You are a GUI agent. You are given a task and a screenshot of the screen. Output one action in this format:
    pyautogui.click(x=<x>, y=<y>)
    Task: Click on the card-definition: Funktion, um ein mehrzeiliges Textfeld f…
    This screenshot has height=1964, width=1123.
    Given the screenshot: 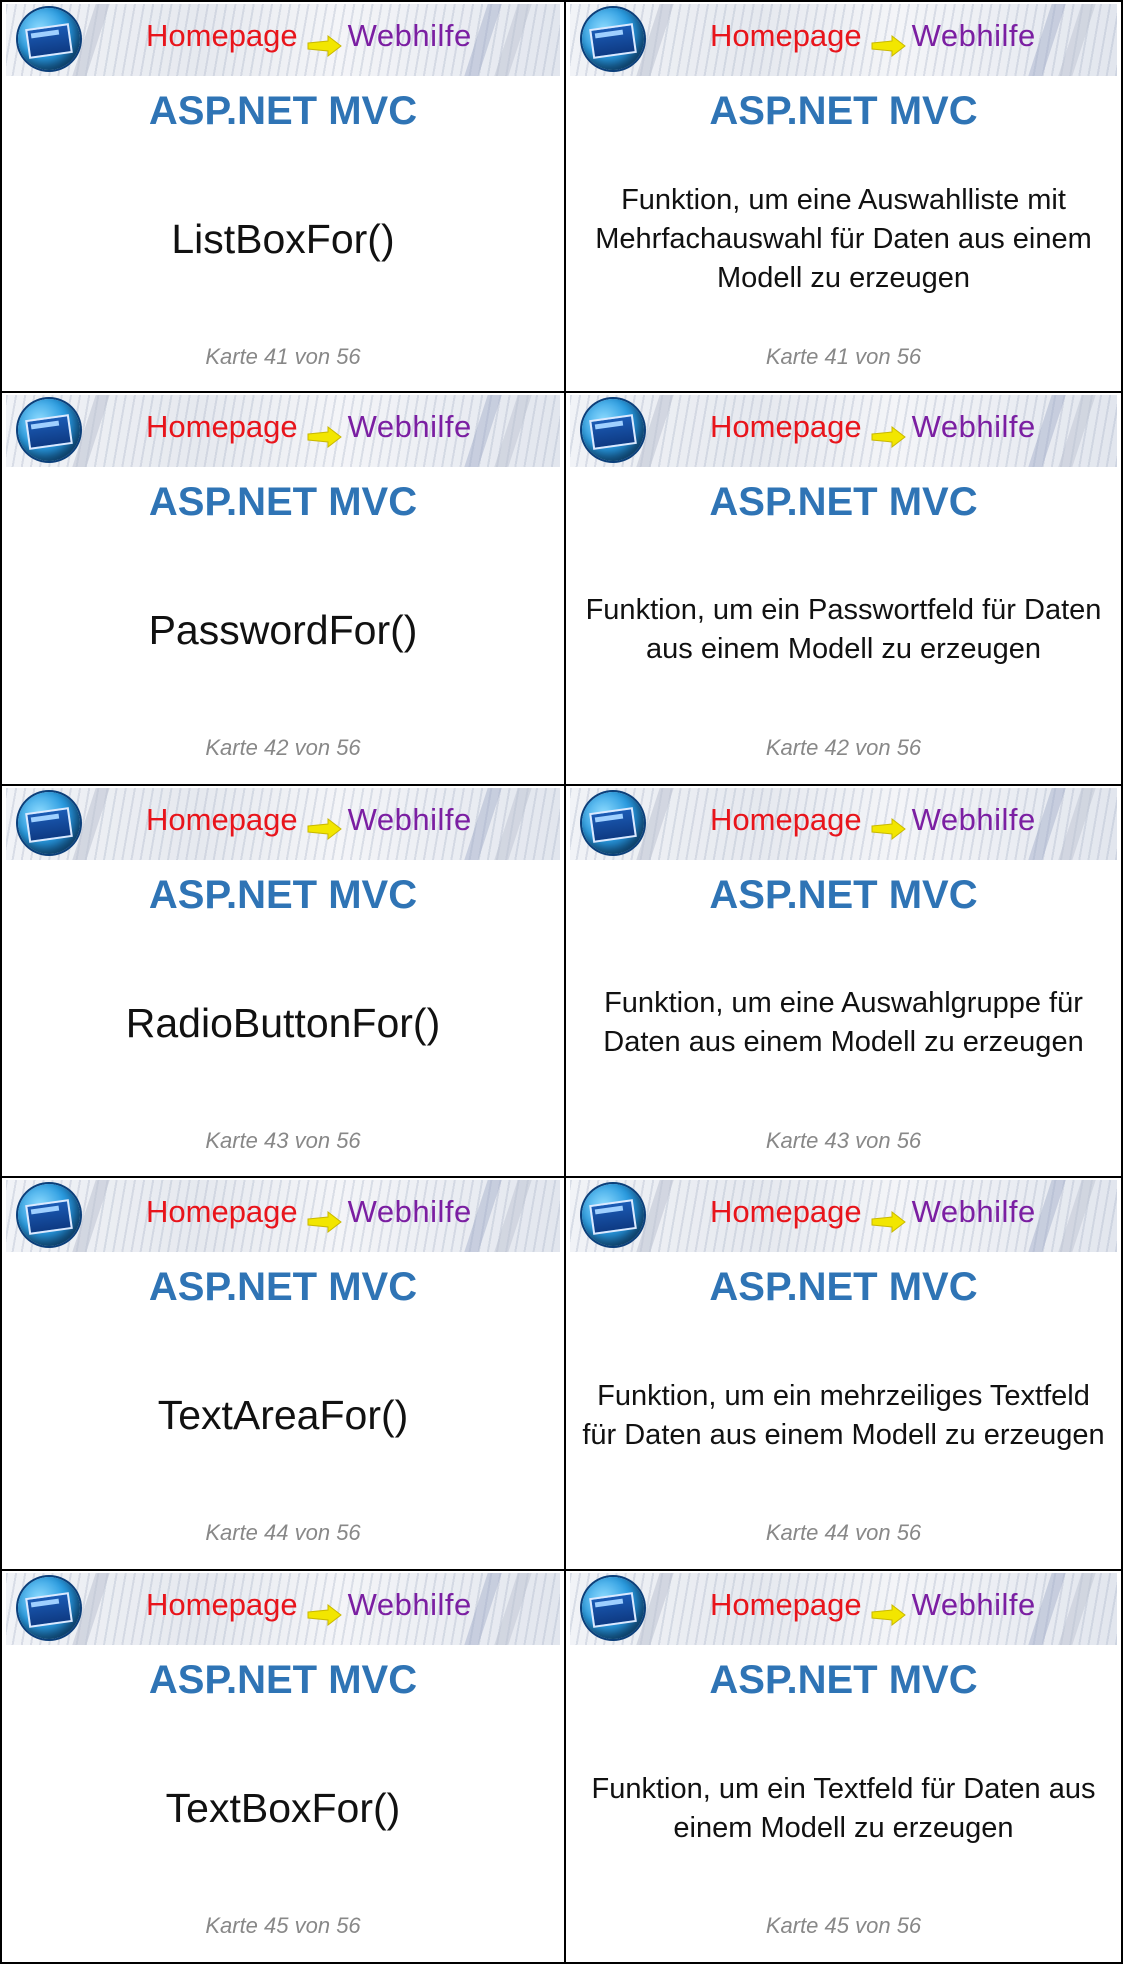 What is the action you would take?
    pyautogui.click(x=843, y=1415)
    